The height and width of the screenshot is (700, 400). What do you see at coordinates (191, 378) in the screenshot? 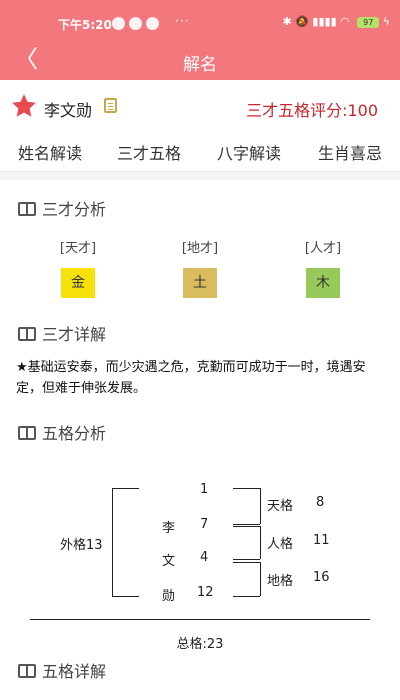
I see `sancai-description: ★基础运安泰，而少灾遇之危，克勤而可成功于一时，境遇安定，但难于伸张发展。` at bounding box center [191, 378].